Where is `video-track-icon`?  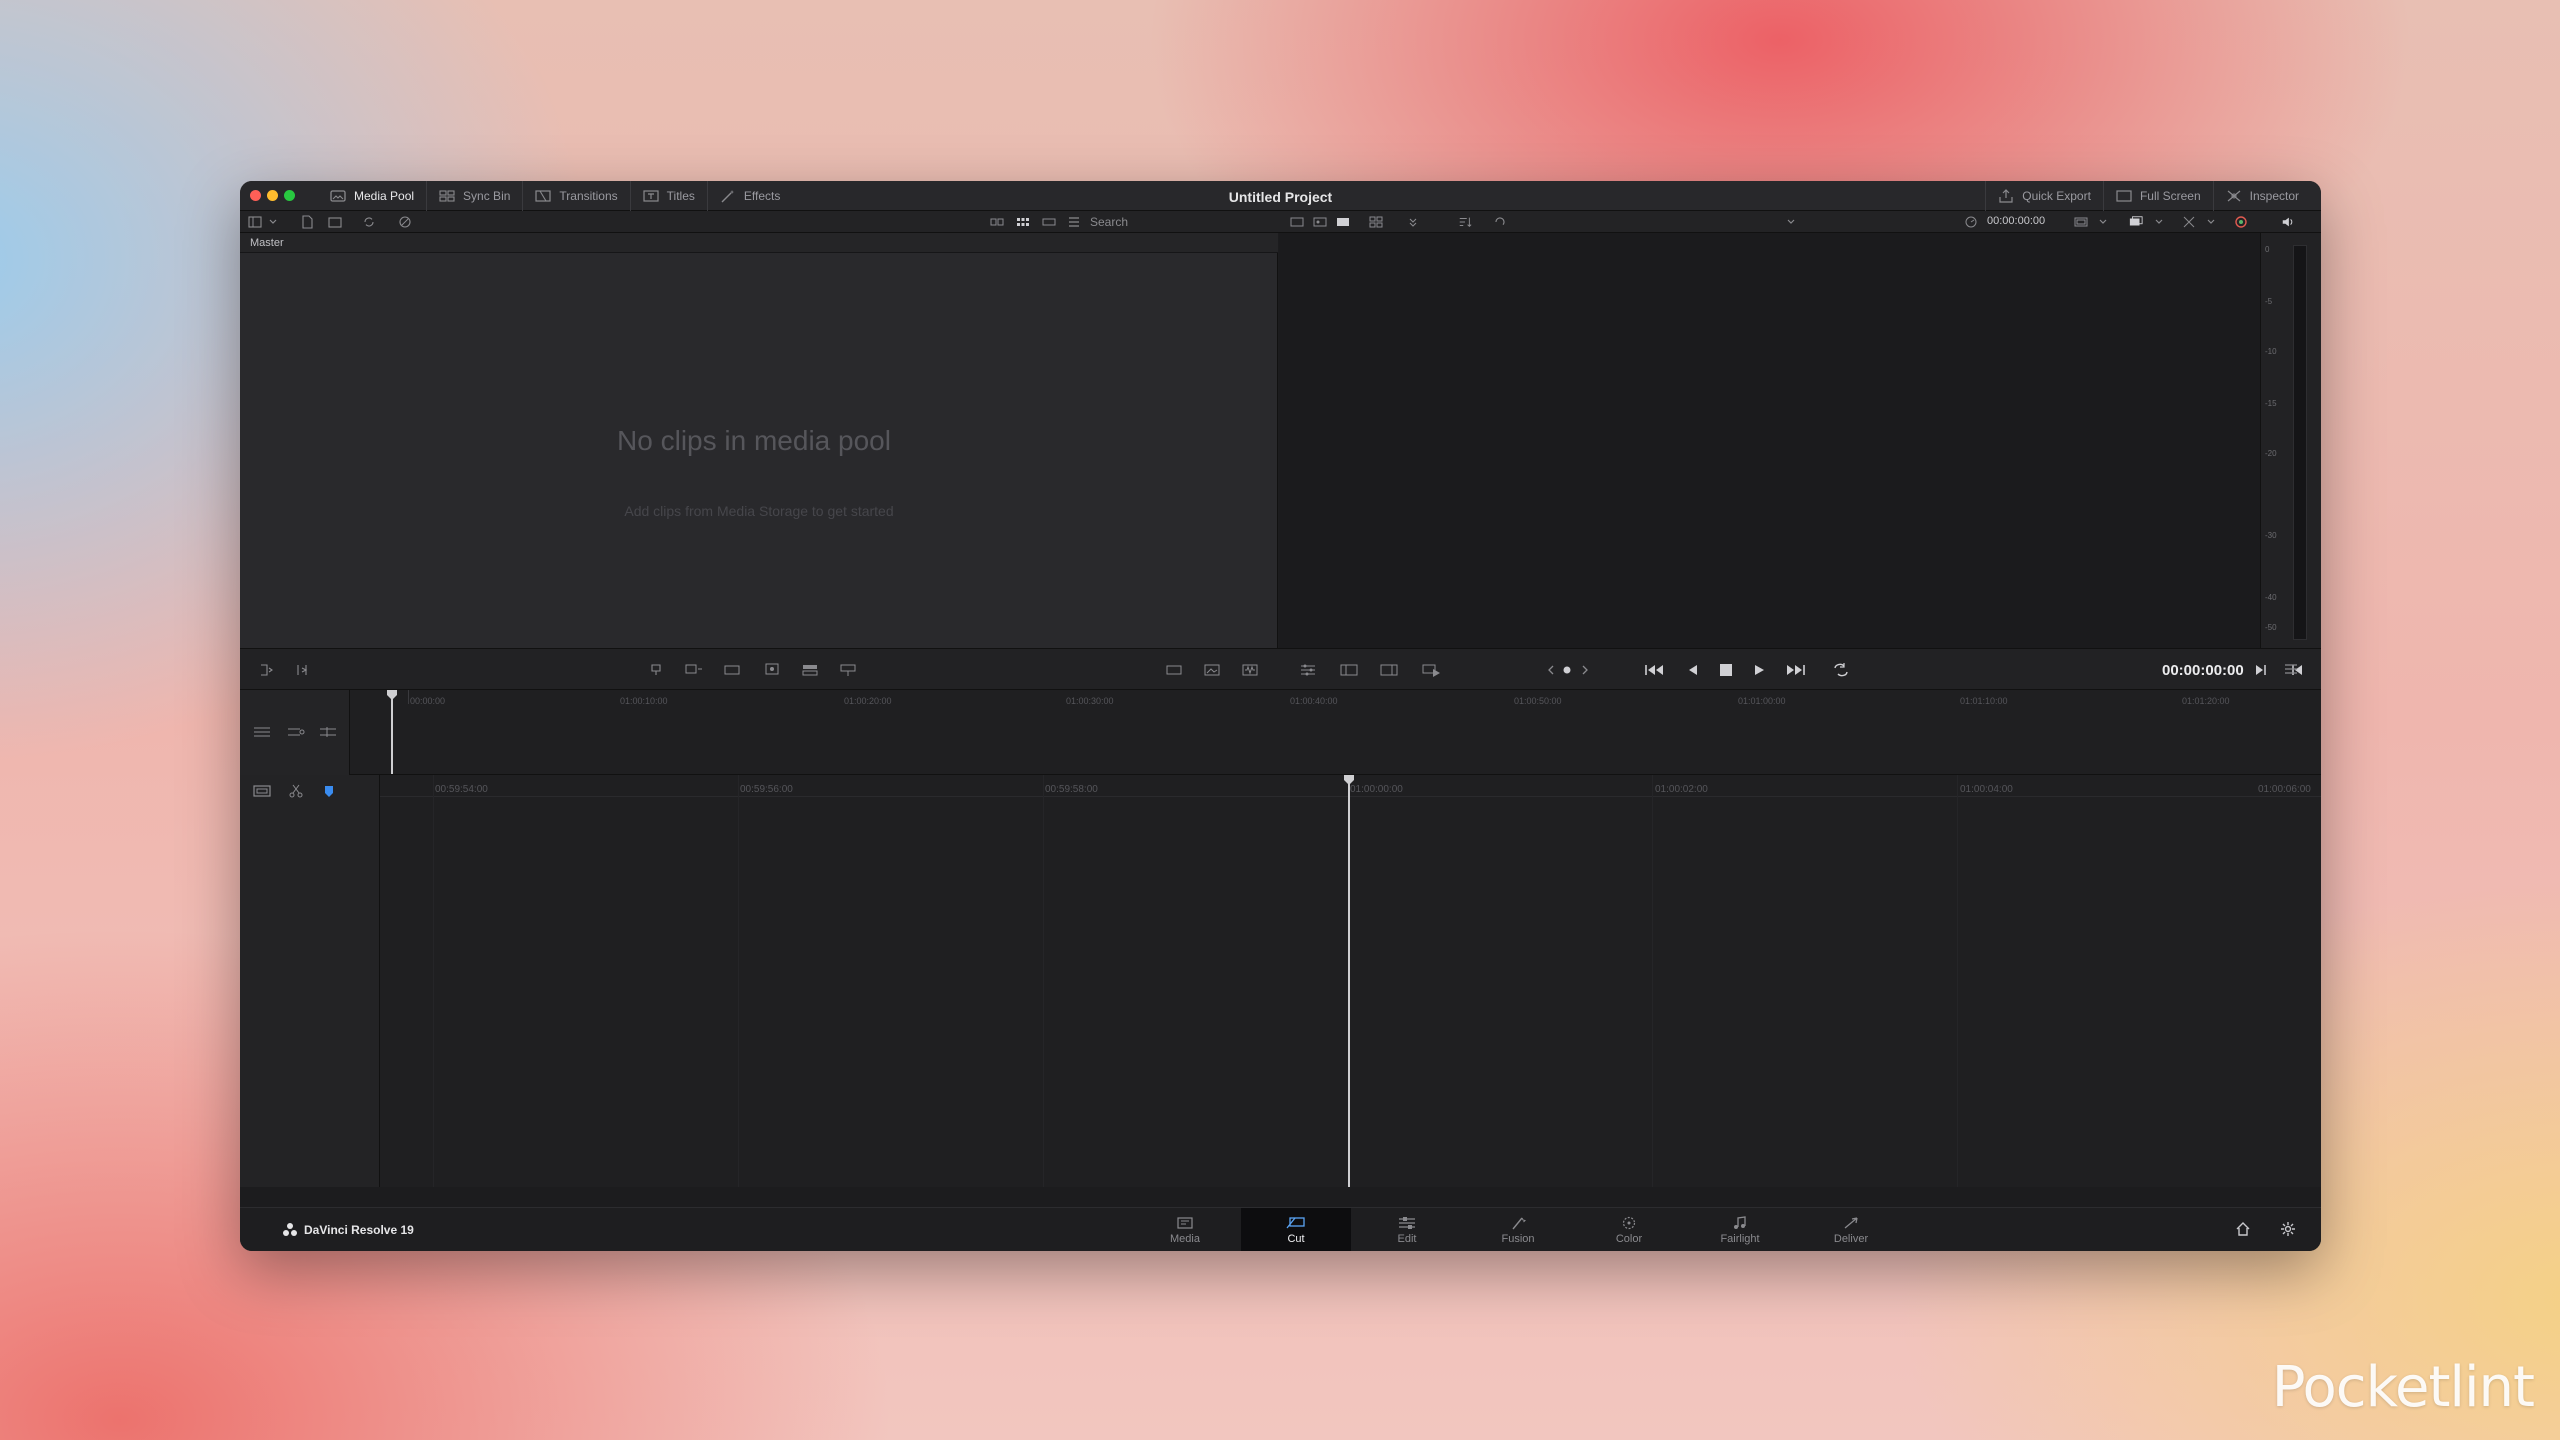
video-track-icon is located at coordinates (262, 791).